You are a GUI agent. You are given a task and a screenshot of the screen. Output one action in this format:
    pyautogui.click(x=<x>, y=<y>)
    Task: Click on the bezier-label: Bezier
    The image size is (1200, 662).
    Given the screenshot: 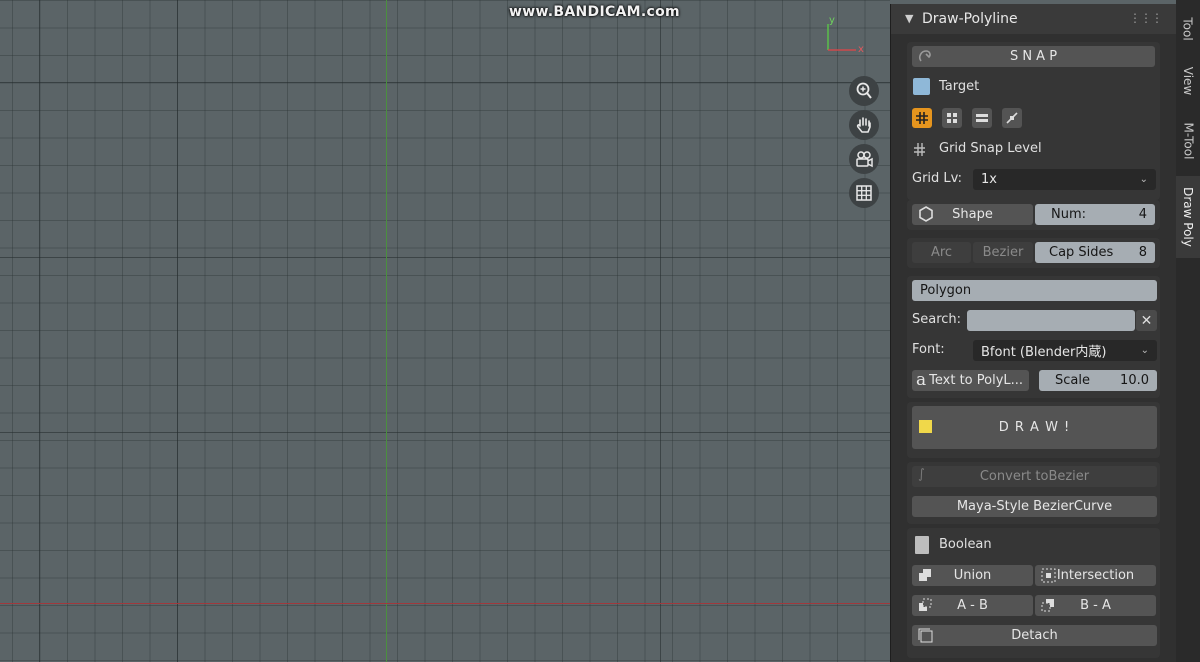 What is the action you would take?
    pyautogui.click(x=1003, y=252)
    